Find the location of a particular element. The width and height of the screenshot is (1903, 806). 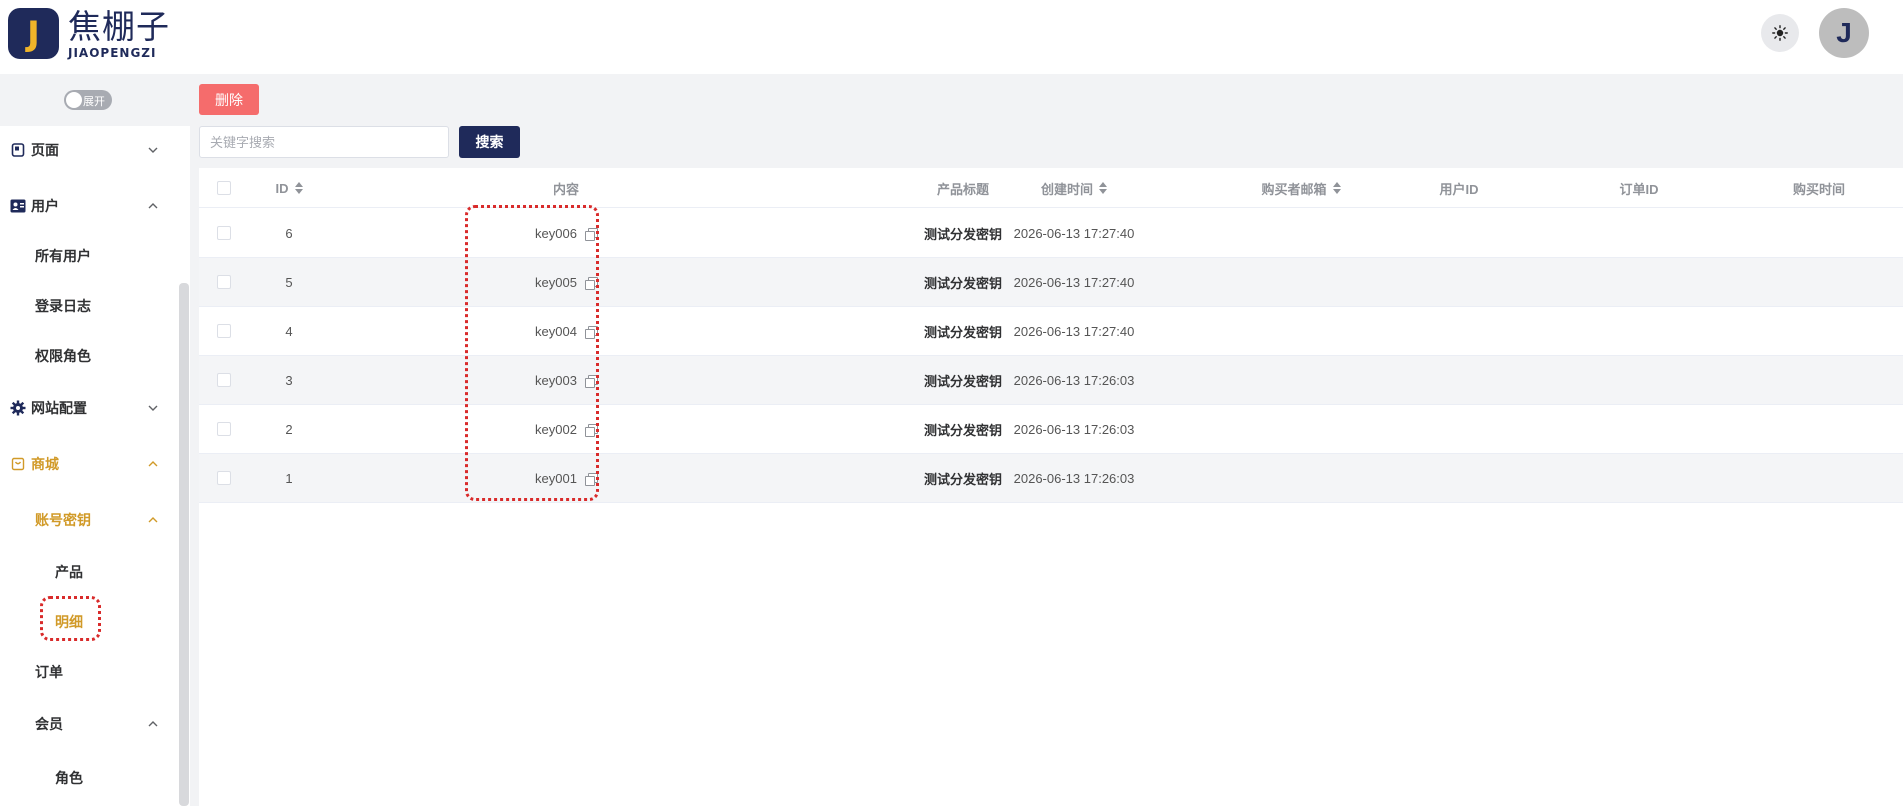

table-row: 3 key003 测试分发密钥 2026-06-13 17:26:03 is located at coordinates (1051, 380).